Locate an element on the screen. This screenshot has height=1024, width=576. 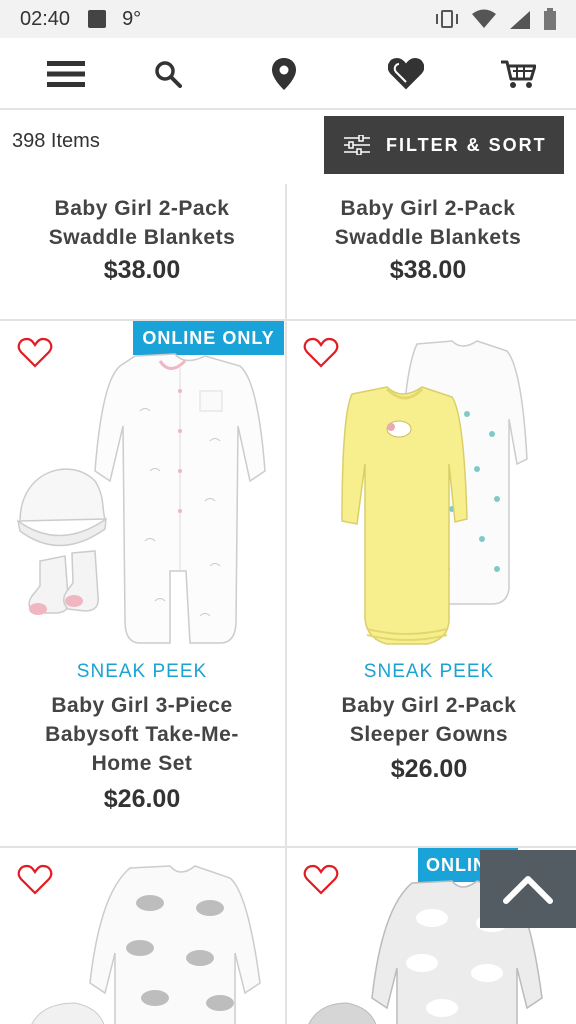
store-locator-button is located at coordinates (284, 74).